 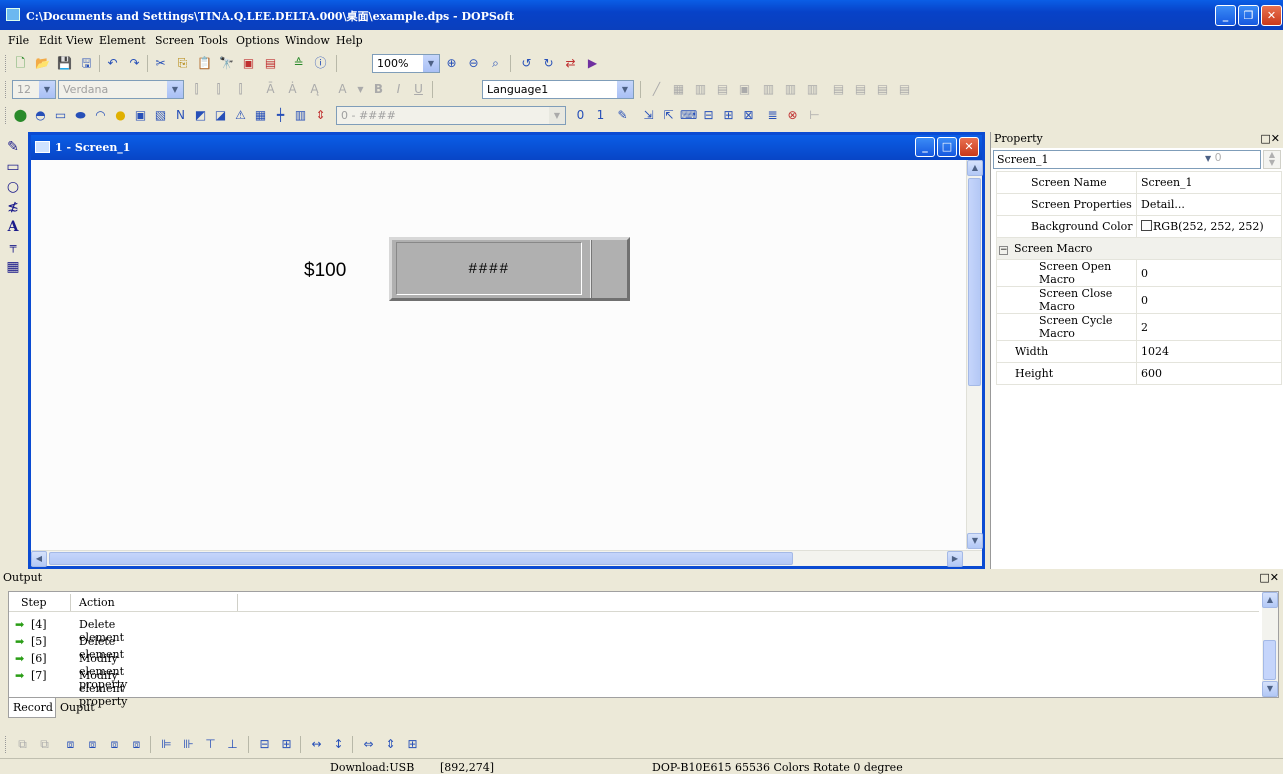 What do you see at coordinates (114, 744) in the screenshot?
I see `bring-forward-icon: ⧈` at bounding box center [114, 744].